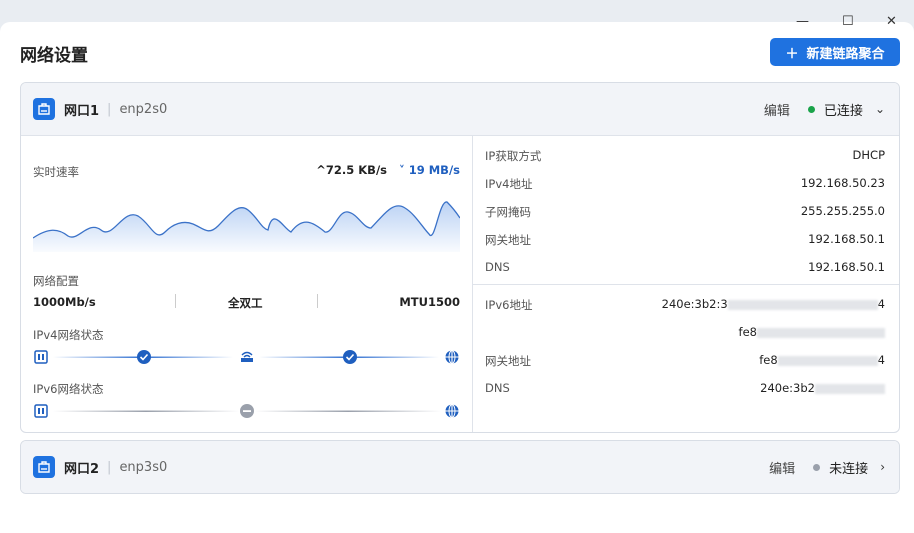  I want to click on info-row: IP获取方式 DHCP, so click(685, 155).